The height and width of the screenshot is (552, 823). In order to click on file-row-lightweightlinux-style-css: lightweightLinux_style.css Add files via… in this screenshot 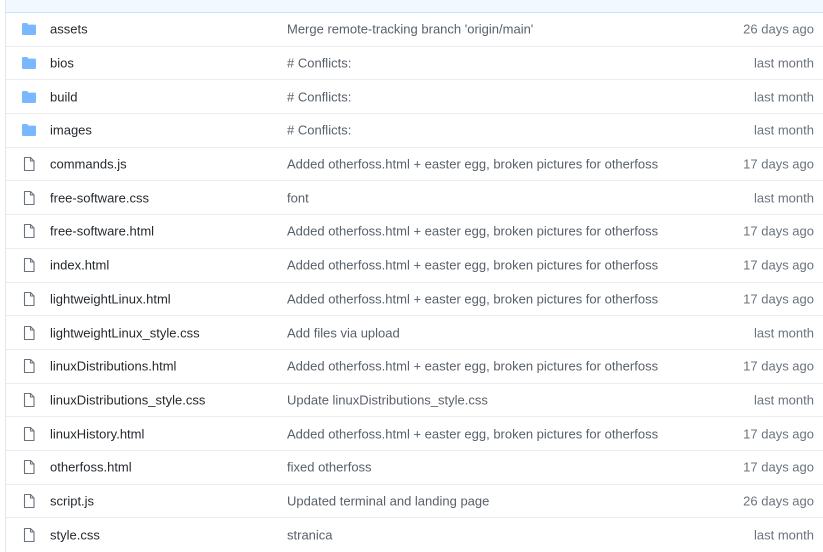, I will do `click(414, 333)`.